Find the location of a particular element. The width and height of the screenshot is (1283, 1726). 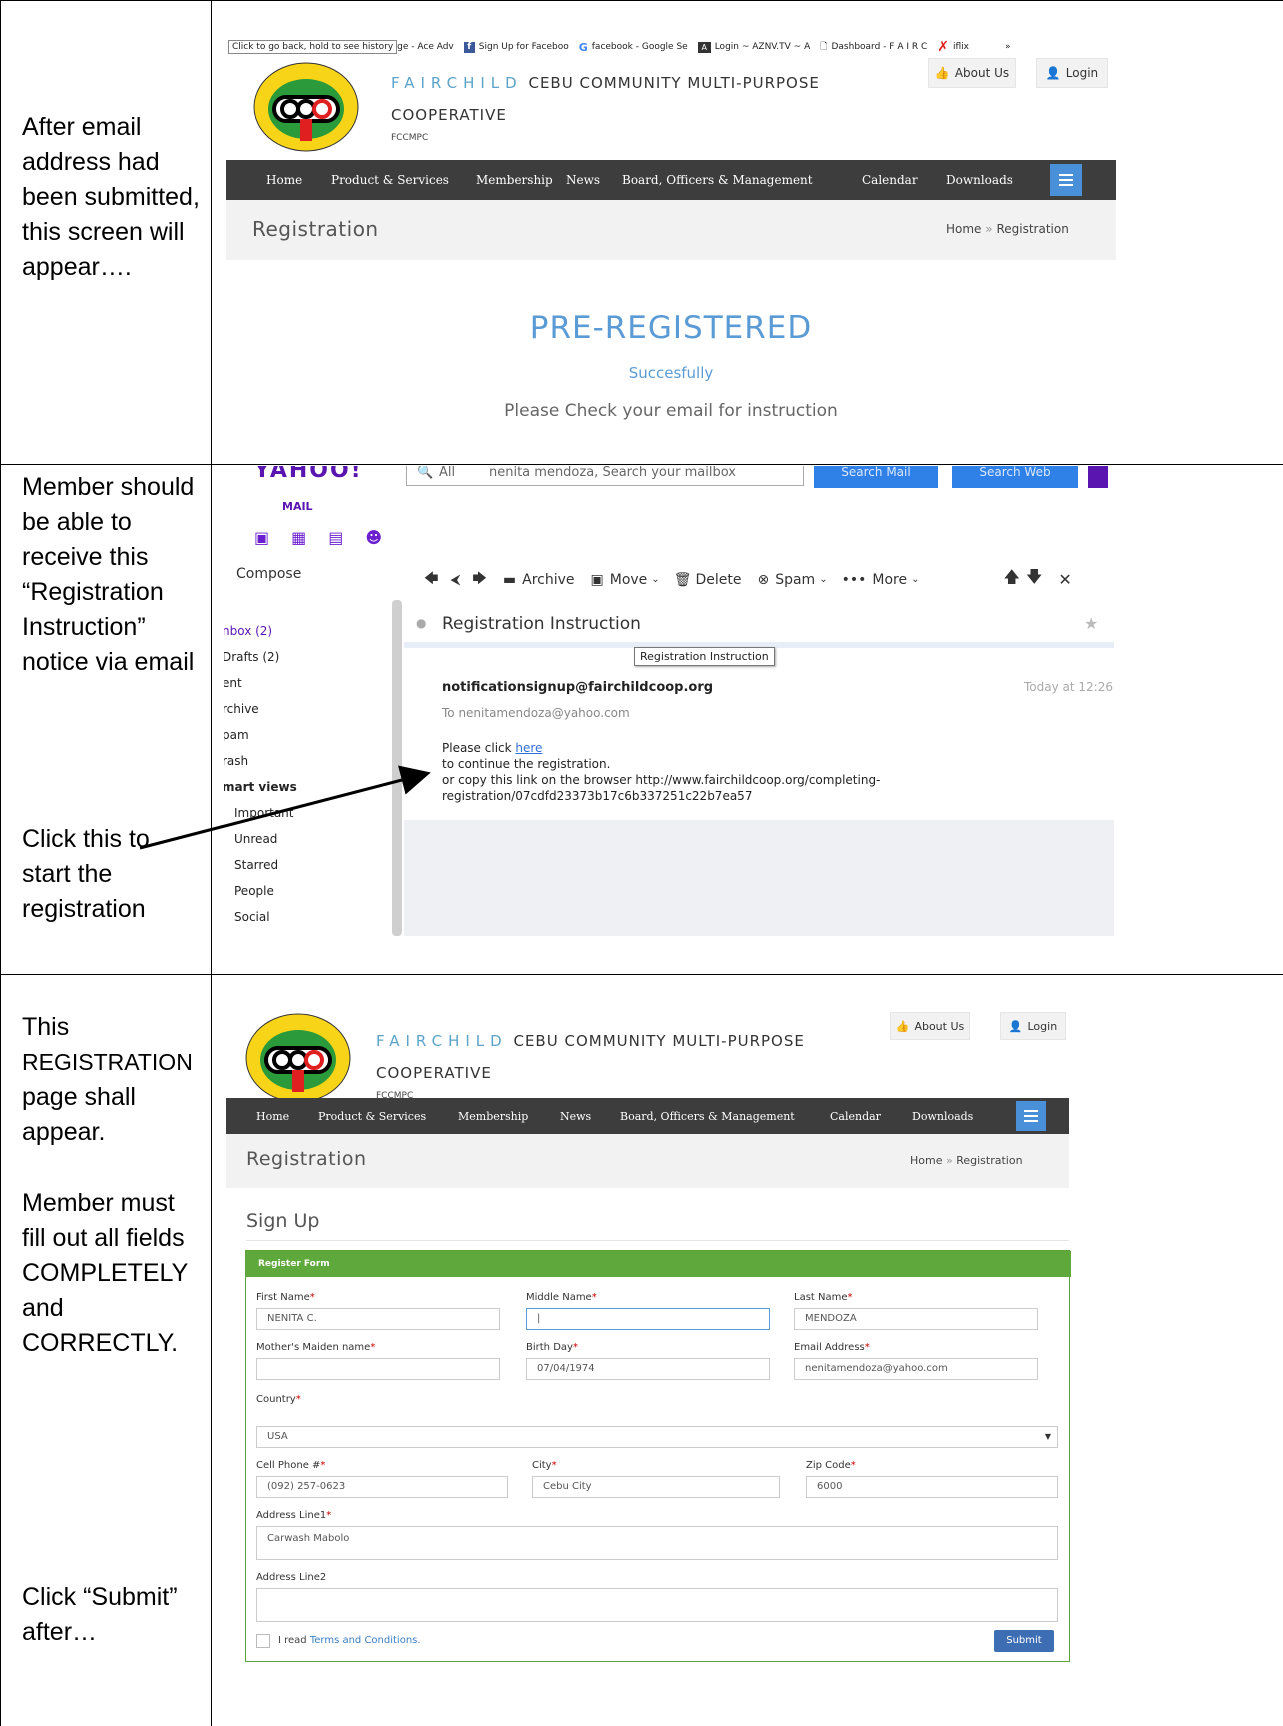

archive-button: Archive is located at coordinates (548, 580).